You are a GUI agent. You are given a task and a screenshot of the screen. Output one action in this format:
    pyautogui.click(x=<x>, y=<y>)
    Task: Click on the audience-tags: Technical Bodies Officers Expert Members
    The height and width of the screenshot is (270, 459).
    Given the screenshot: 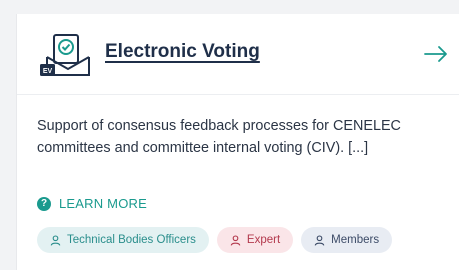 What is the action you would take?
    pyautogui.click(x=215, y=240)
    